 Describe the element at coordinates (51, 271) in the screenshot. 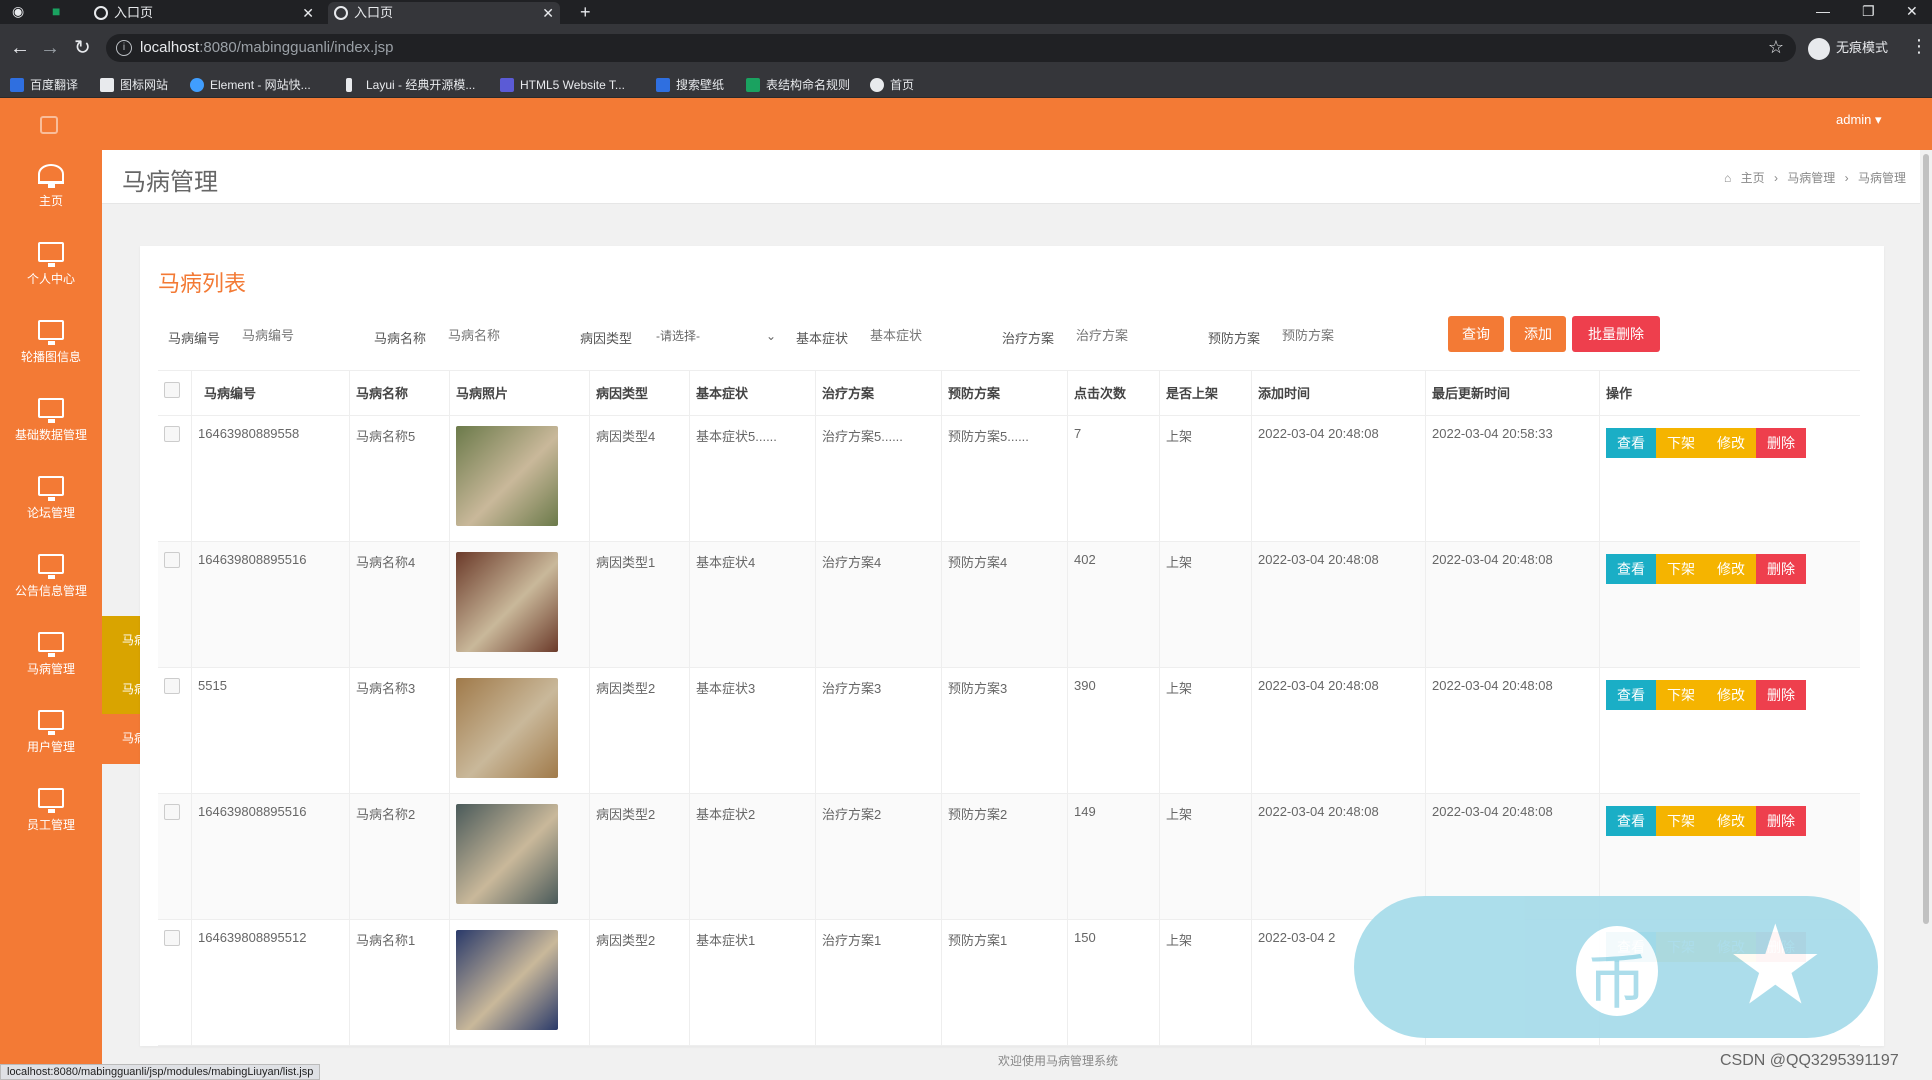

I see `sidebar-item-profile: 个人中心` at that location.